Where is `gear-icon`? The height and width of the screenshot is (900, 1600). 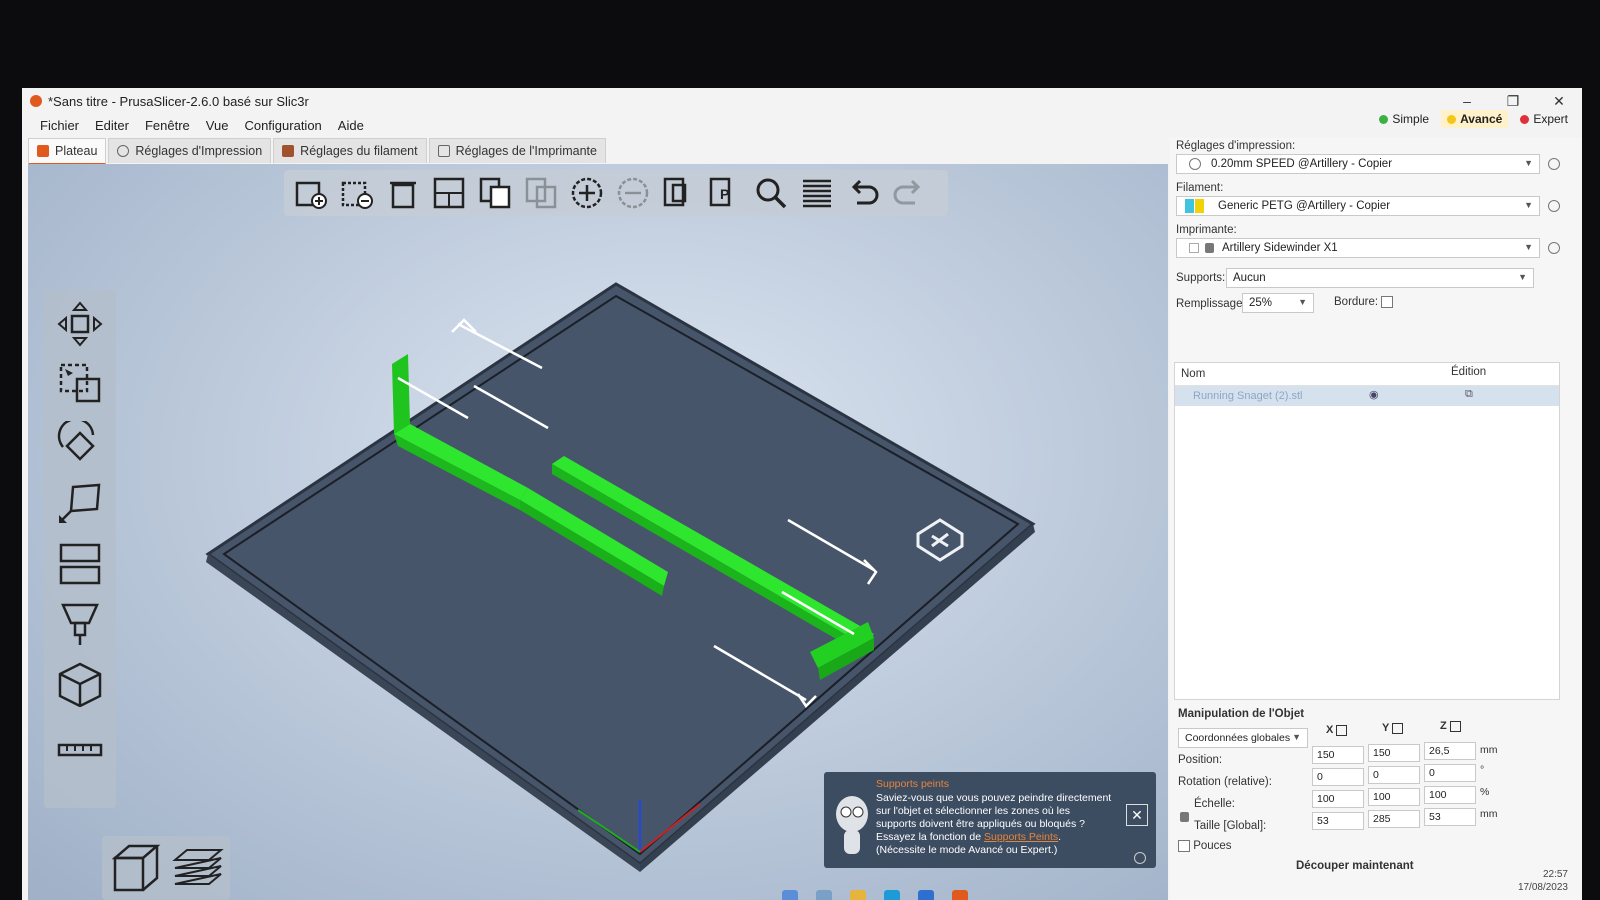 gear-icon is located at coordinates (1140, 858).